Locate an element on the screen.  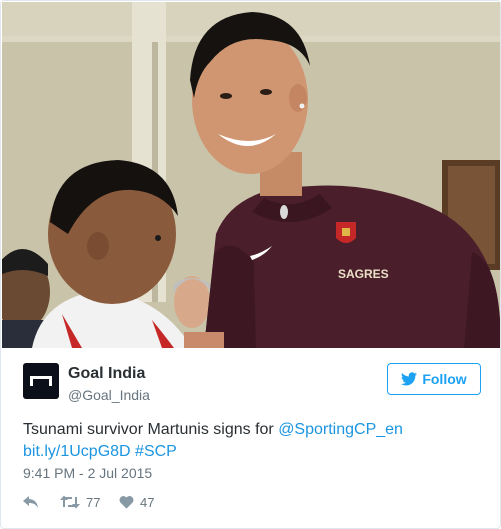
avatar is located at coordinates (41, 381).